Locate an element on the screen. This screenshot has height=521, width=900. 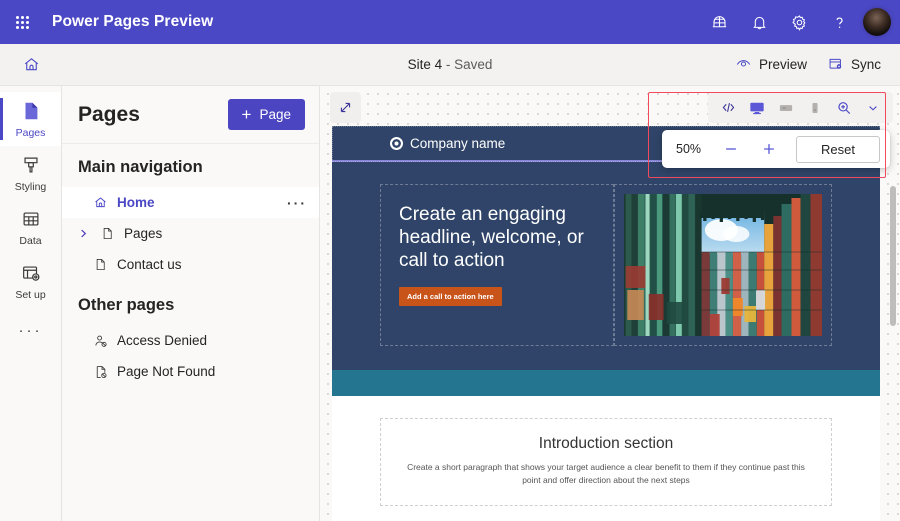
expand-diagonal-icon is located at coordinates (345, 107).